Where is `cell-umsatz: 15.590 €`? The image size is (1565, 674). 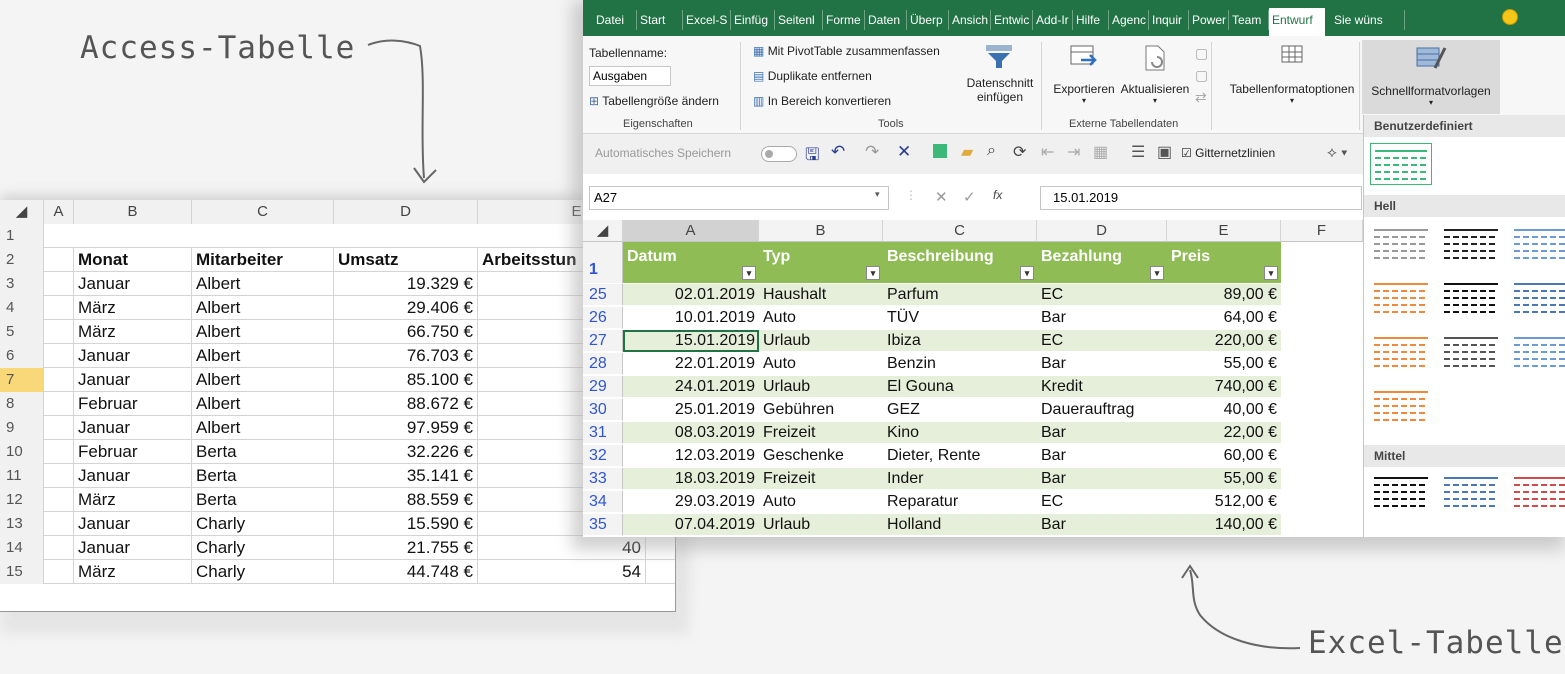 cell-umsatz: 15.590 € is located at coordinates (406, 524).